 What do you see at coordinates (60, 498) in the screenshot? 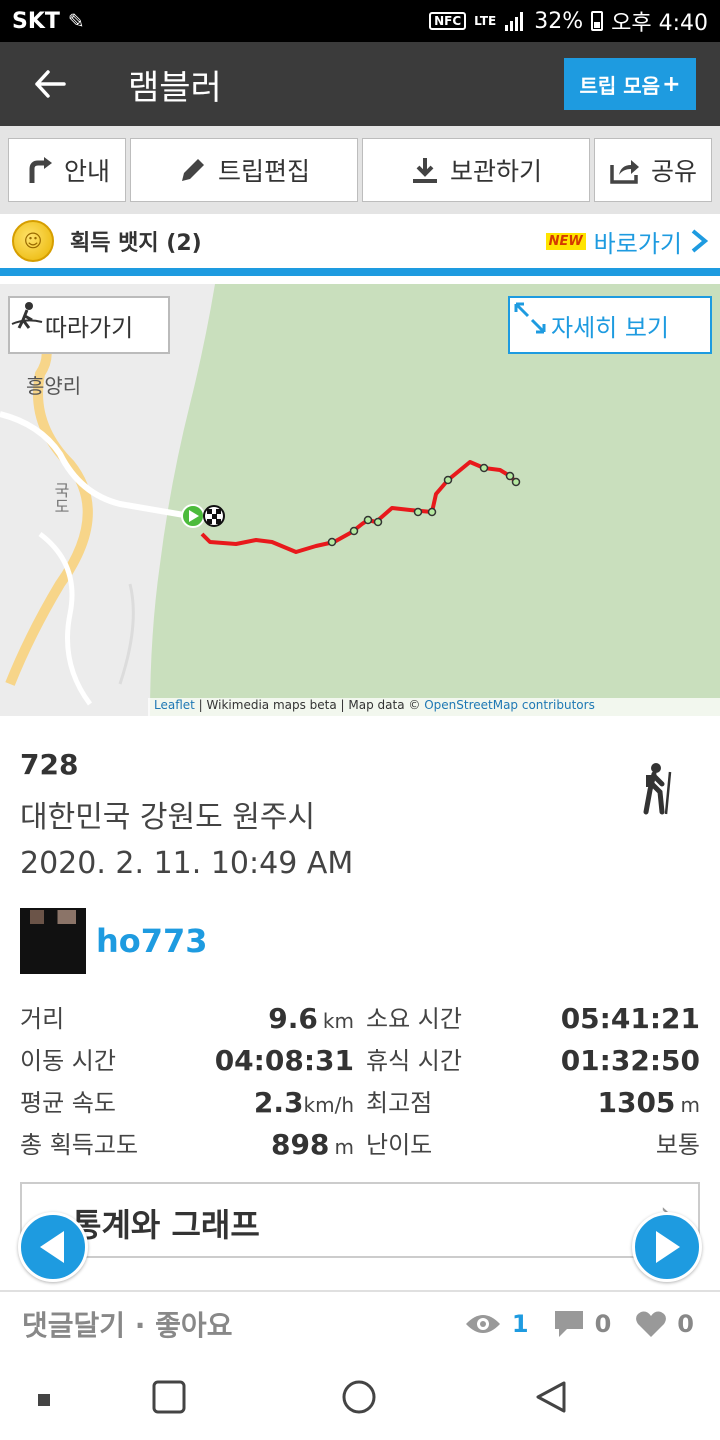
I see `map-road-label: 국도` at bounding box center [60, 498].